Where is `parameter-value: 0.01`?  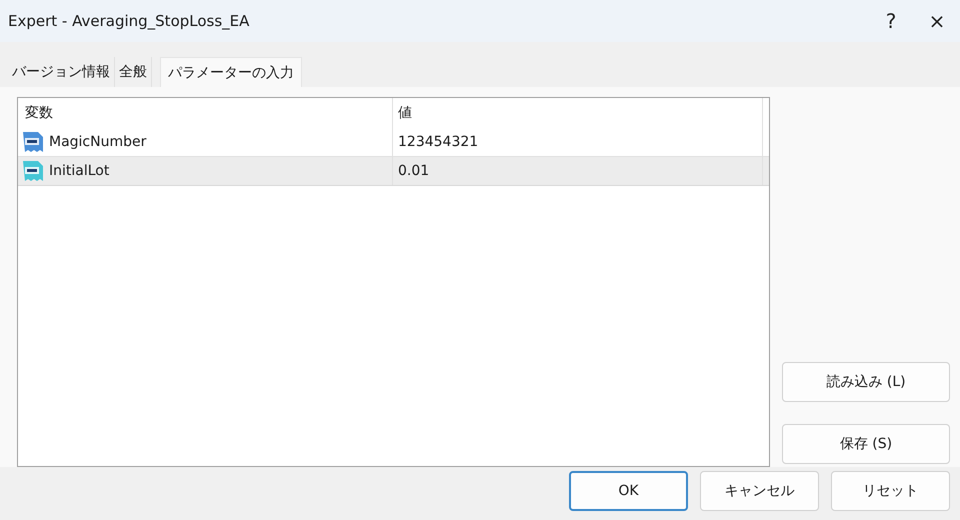 parameter-value: 0.01 is located at coordinates (414, 171).